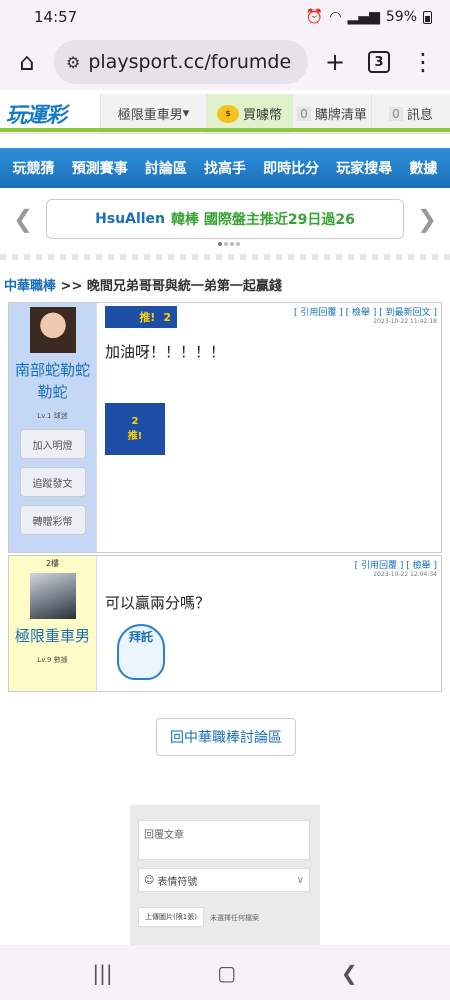 The width and height of the screenshot is (450, 1000). Describe the element at coordinates (27, 62) in the screenshot. I see `home-icon: ⌂` at that location.